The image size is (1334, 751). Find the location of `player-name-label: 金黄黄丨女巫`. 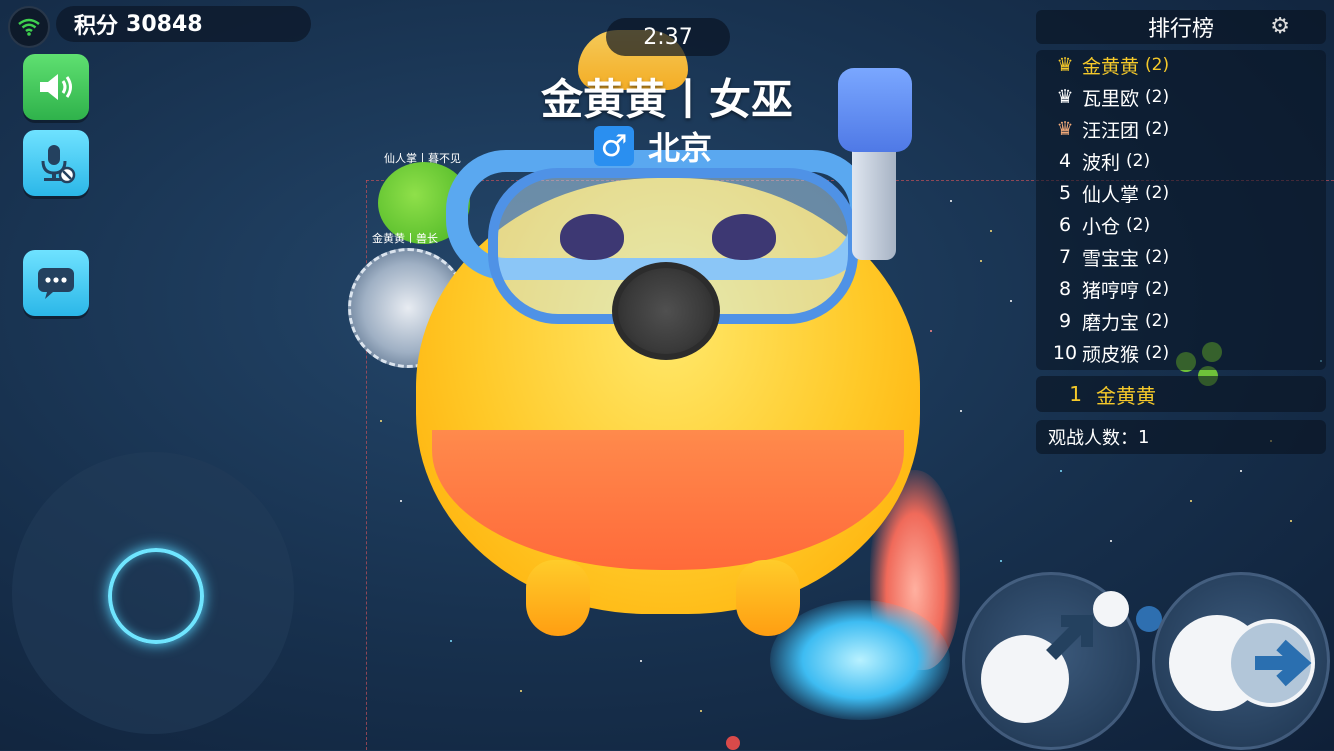

player-name-label: 金黄黄丨女巫 is located at coordinates (666, 99).